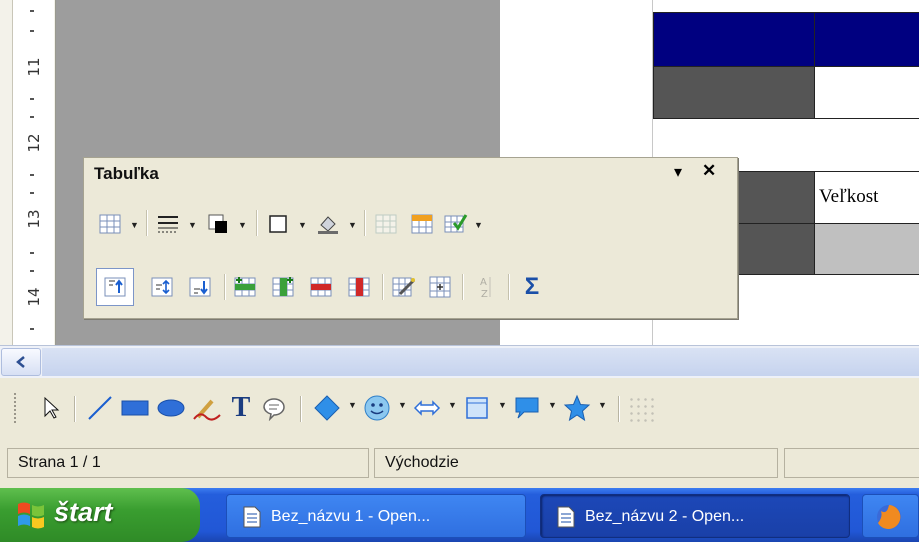  What do you see at coordinates (246, 287) in the screenshot?
I see `insert-rows-icon` at bounding box center [246, 287].